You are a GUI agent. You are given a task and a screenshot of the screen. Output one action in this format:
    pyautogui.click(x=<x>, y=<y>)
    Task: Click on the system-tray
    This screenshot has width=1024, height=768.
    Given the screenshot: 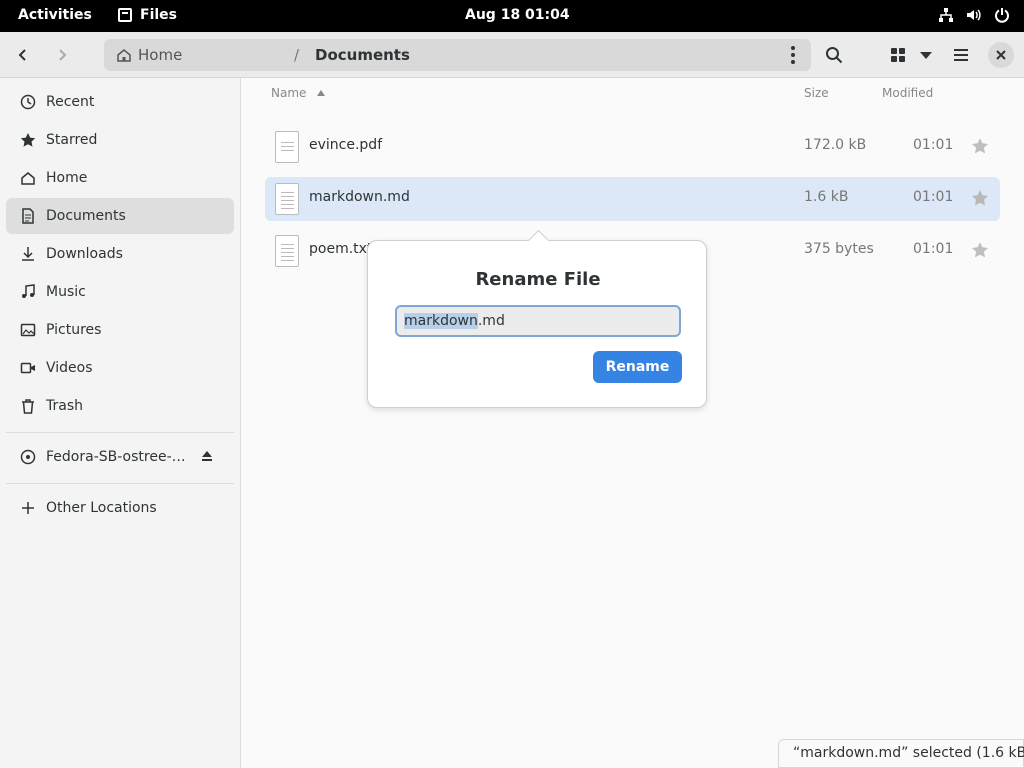 What is the action you would take?
    pyautogui.click(x=974, y=15)
    